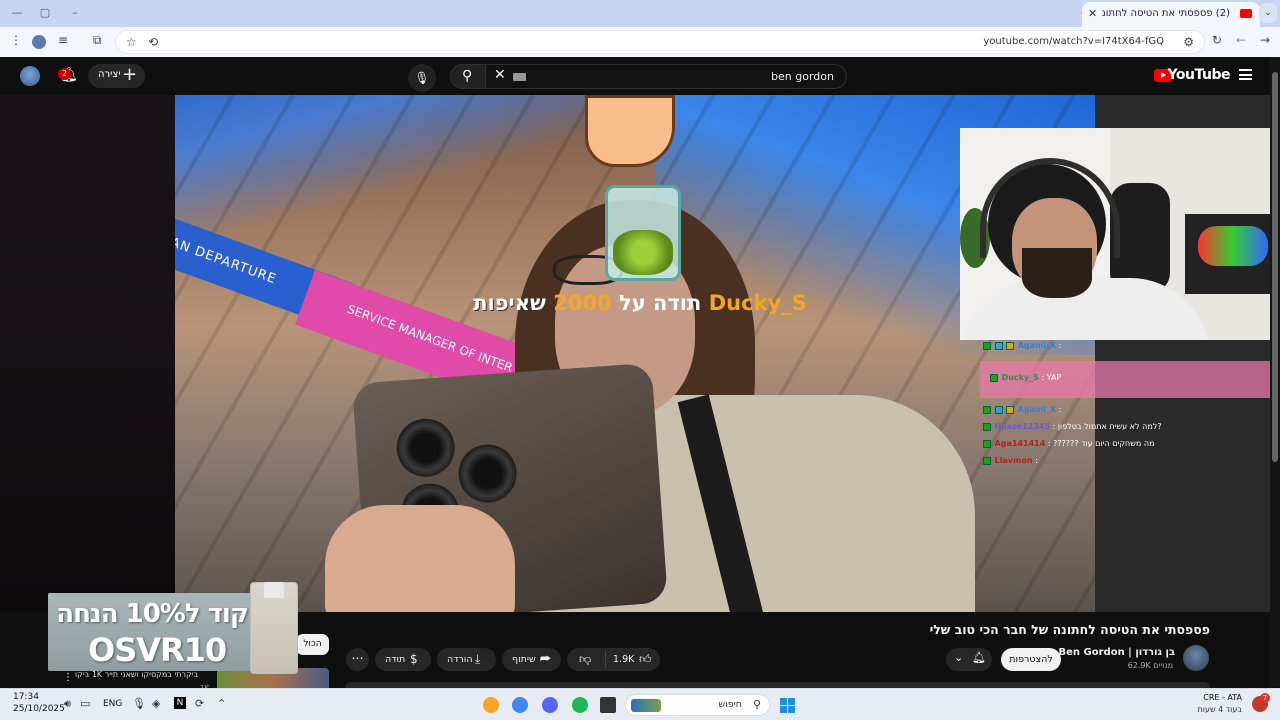 This screenshot has height=720, width=1280. What do you see at coordinates (1031, 659) in the screenshot?
I see `subscribe-button: להצטרפות` at bounding box center [1031, 659].